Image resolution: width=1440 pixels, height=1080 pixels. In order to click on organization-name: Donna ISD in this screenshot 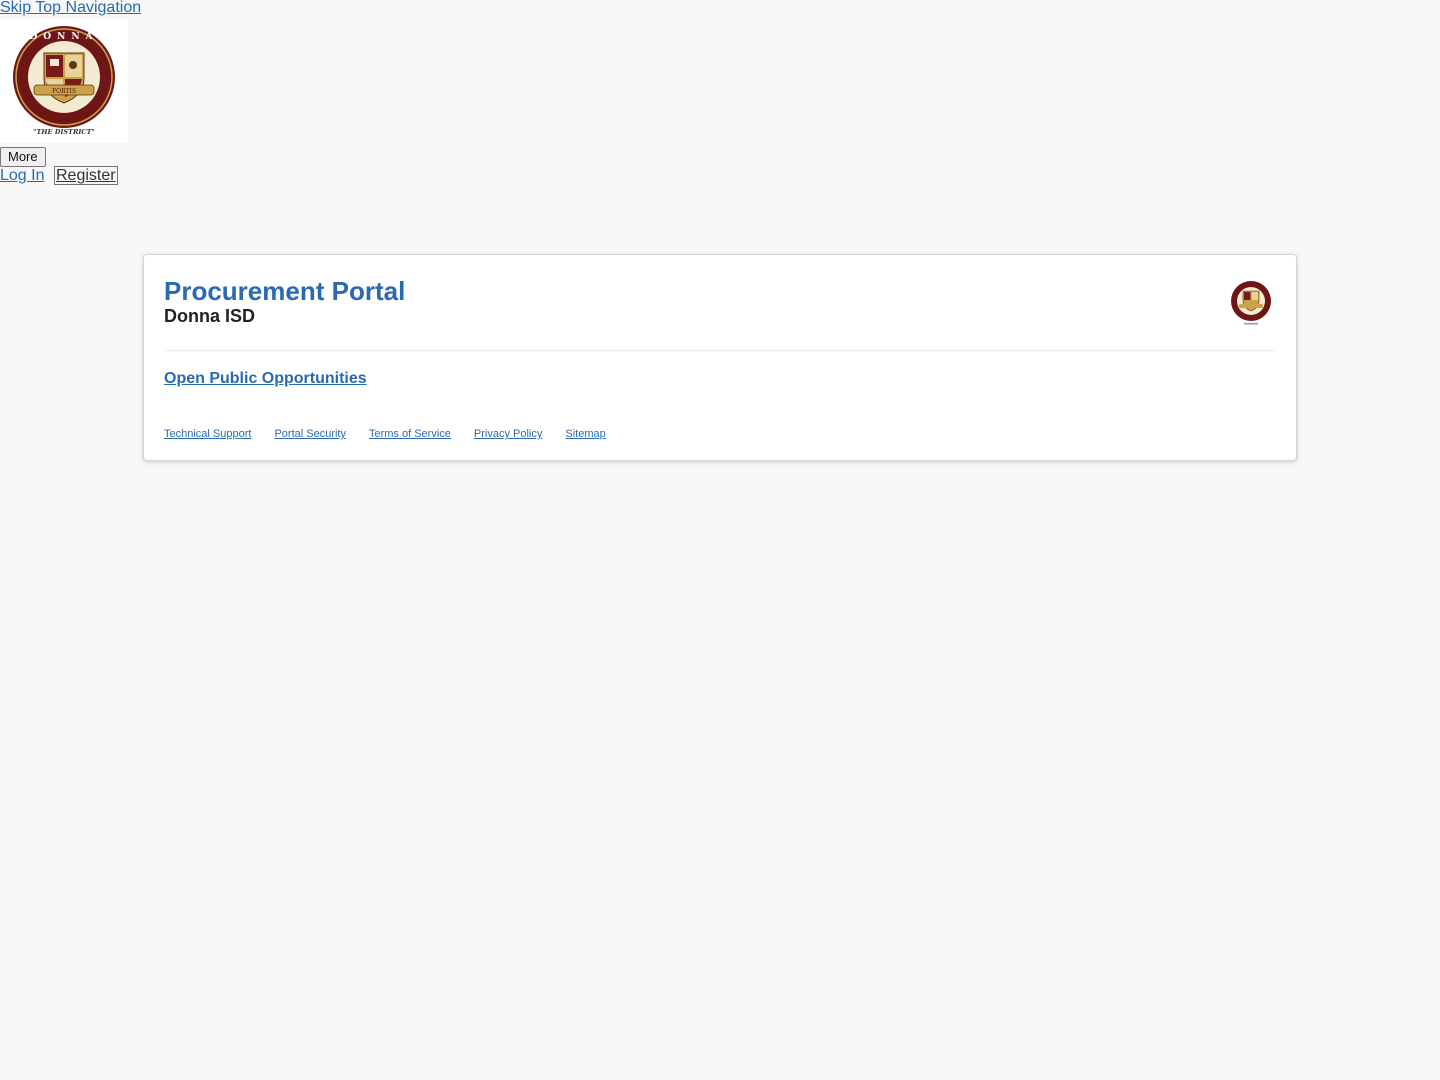, I will do `click(210, 316)`.